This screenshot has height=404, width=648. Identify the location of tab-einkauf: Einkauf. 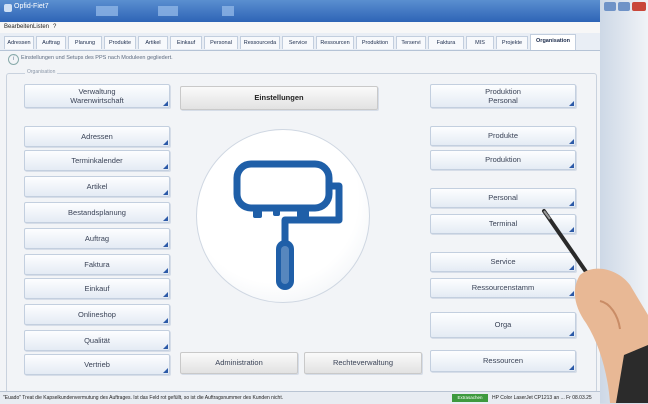
(186, 42).